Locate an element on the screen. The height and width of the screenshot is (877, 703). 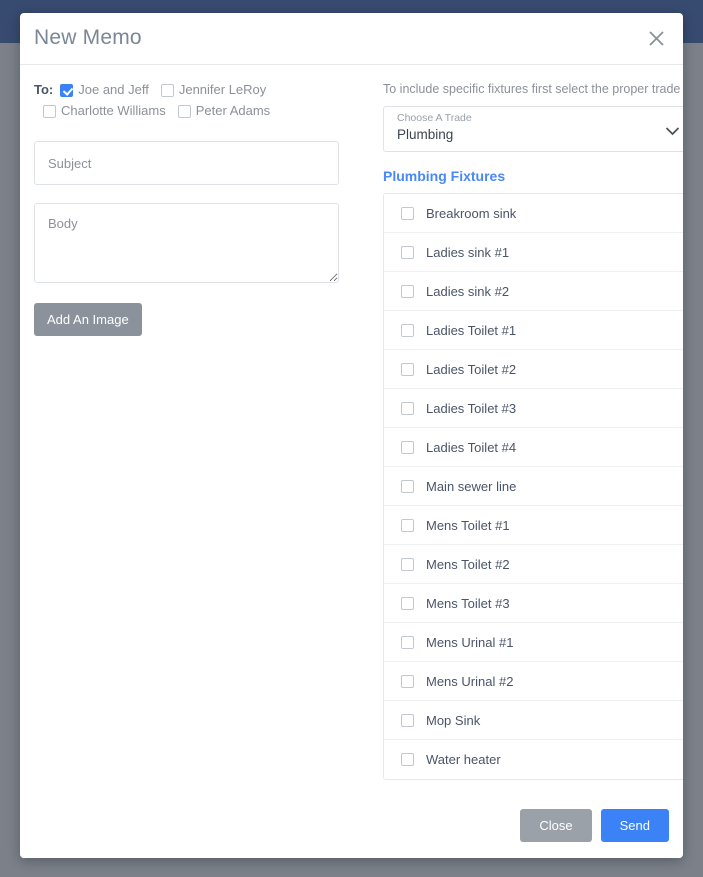
fixture-label: Main sewer line is located at coordinates (471, 486).